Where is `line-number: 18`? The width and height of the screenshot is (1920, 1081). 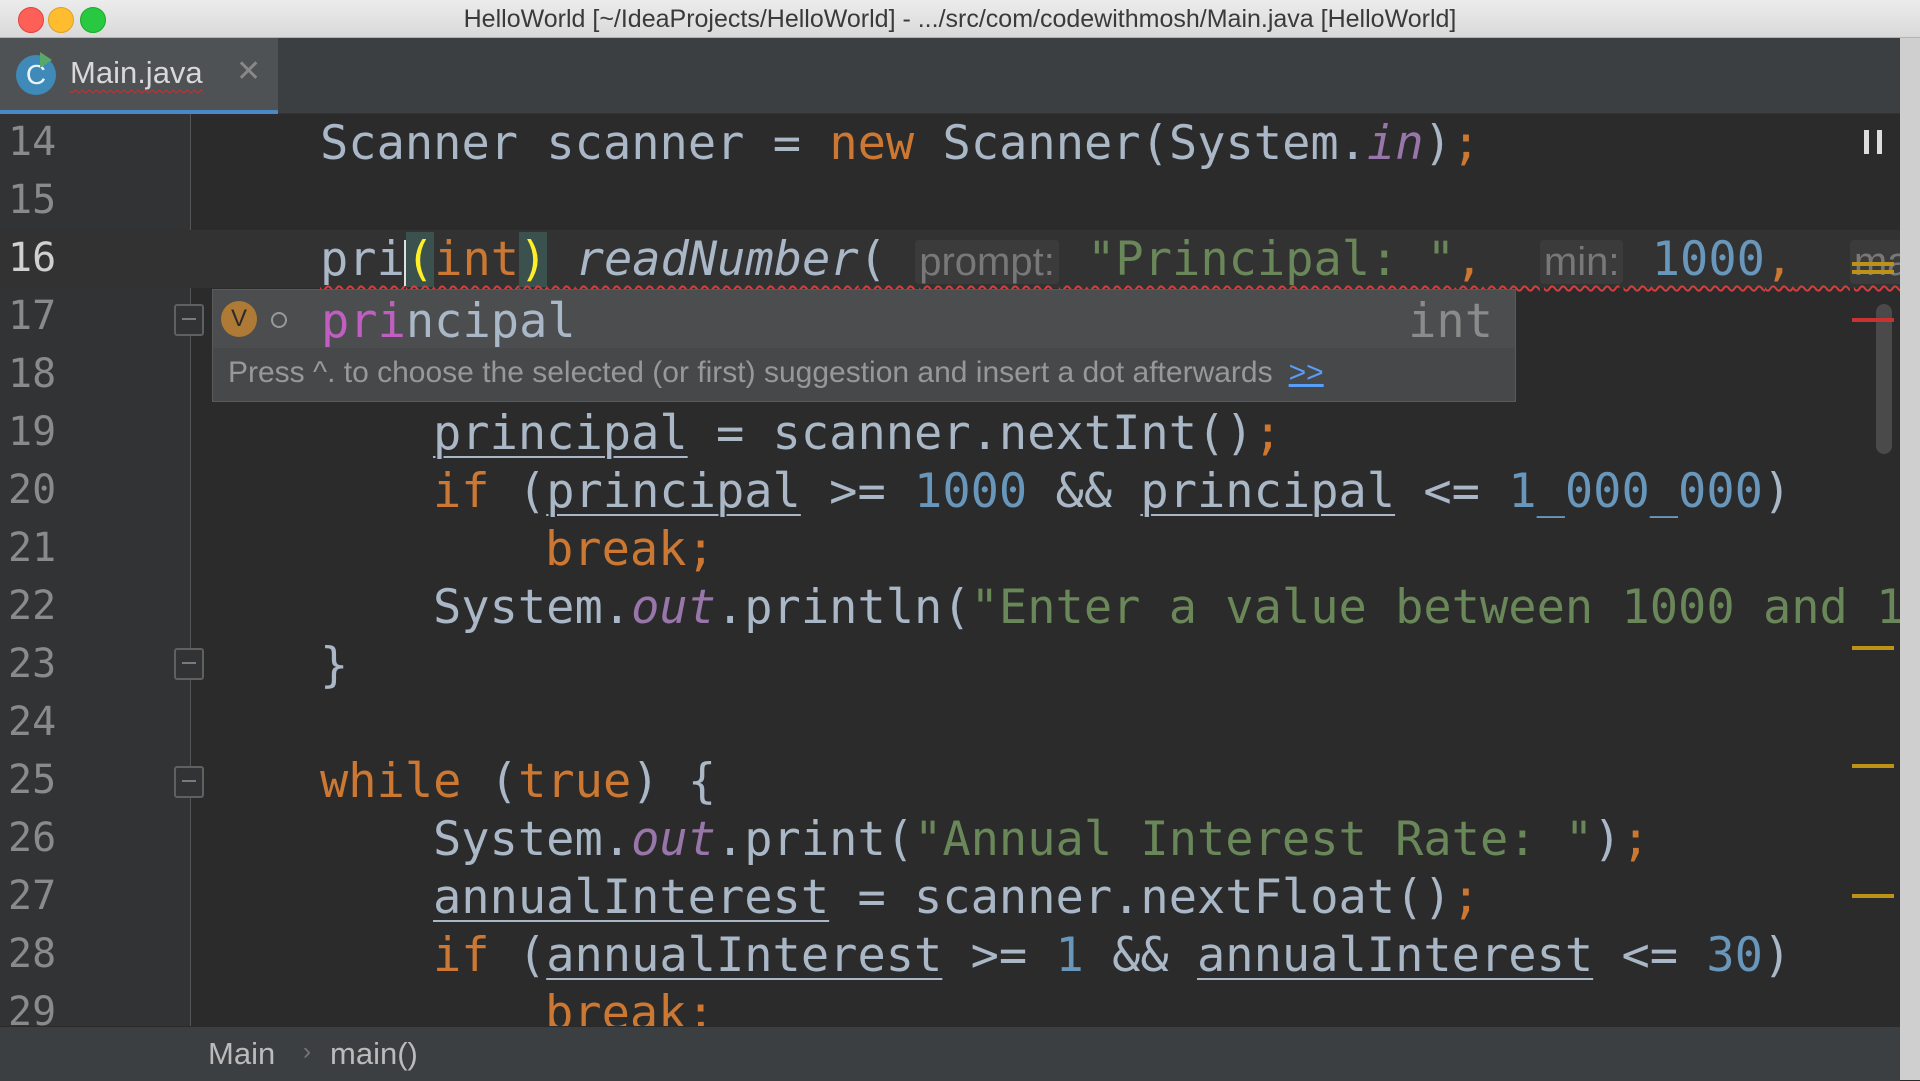 line-number: 18 is located at coordinates (32, 374).